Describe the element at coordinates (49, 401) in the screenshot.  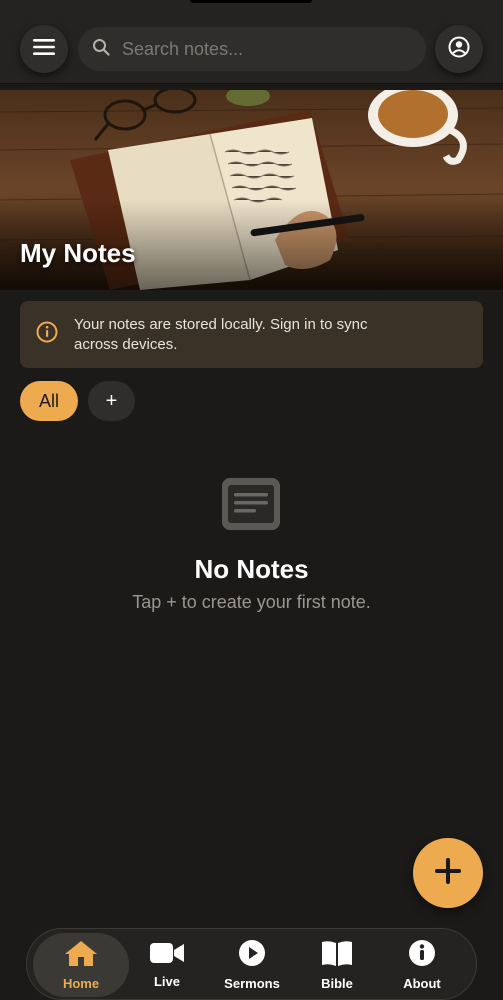
I see `filter-chip-all: All` at that location.